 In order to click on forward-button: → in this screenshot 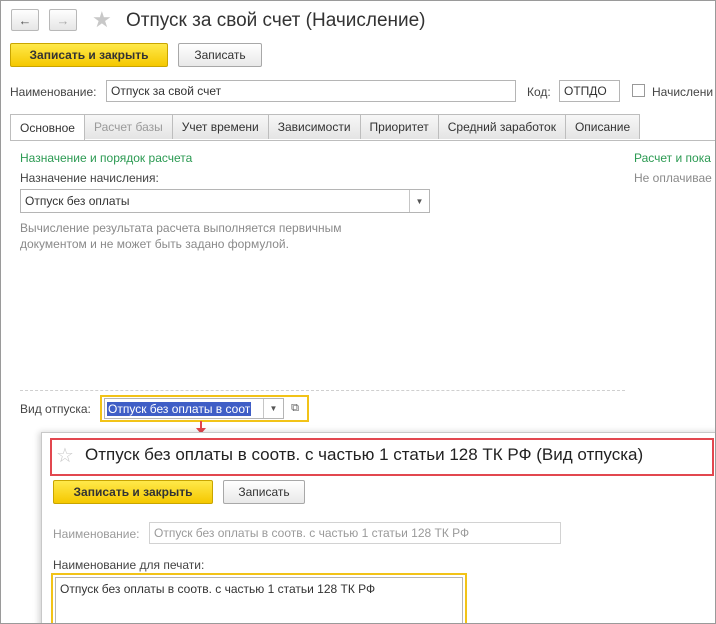, I will do `click(63, 20)`.